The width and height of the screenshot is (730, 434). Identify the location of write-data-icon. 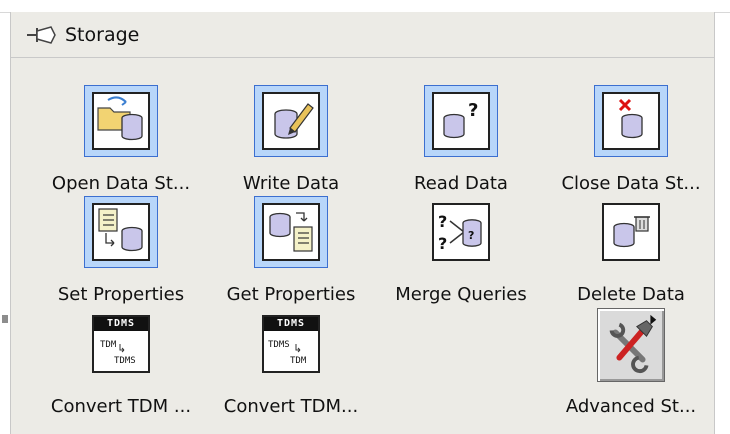
(294, 121).